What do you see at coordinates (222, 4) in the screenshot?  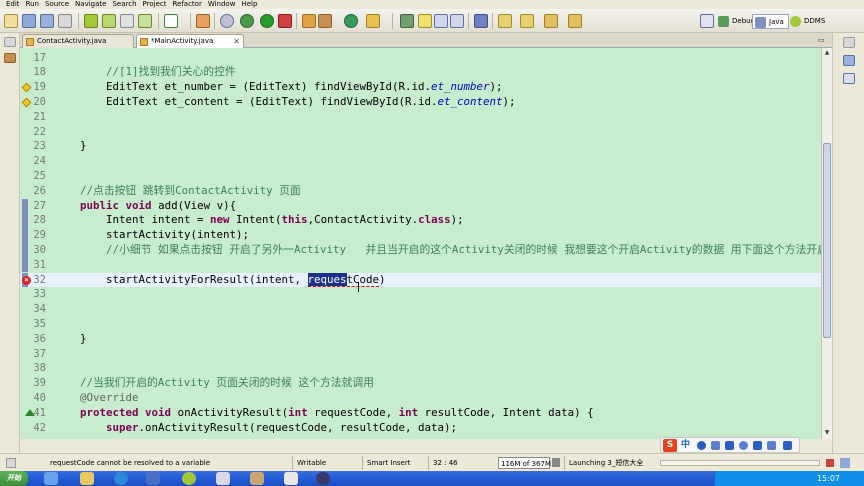 I see `menu-item-window: Window` at bounding box center [222, 4].